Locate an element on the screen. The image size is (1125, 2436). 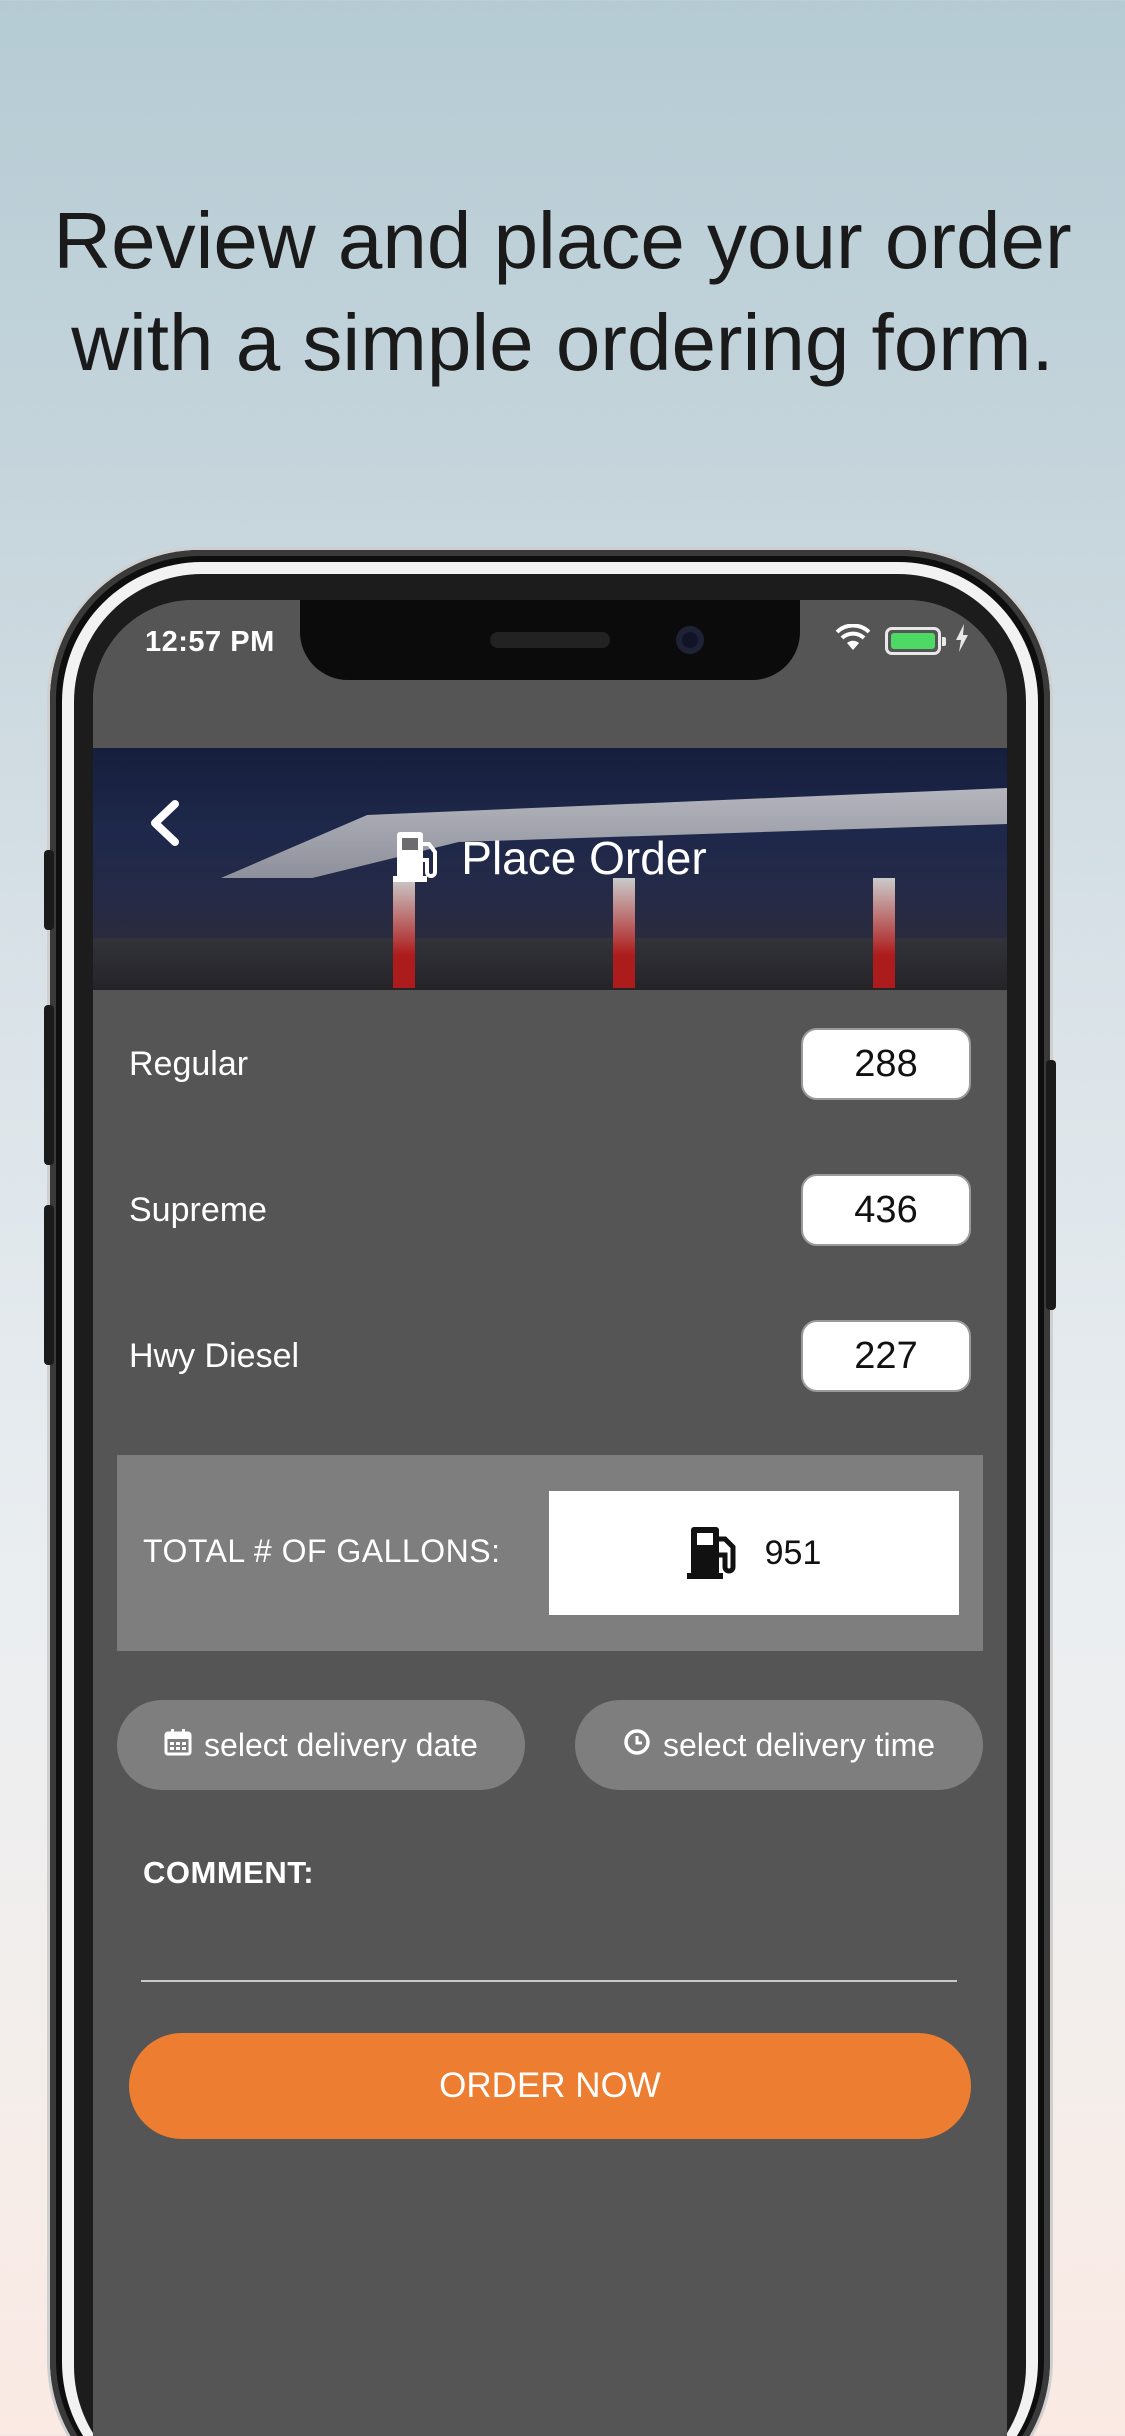
total-label: TOTAL # OF GALLONS: is located at coordinates (322, 1551).